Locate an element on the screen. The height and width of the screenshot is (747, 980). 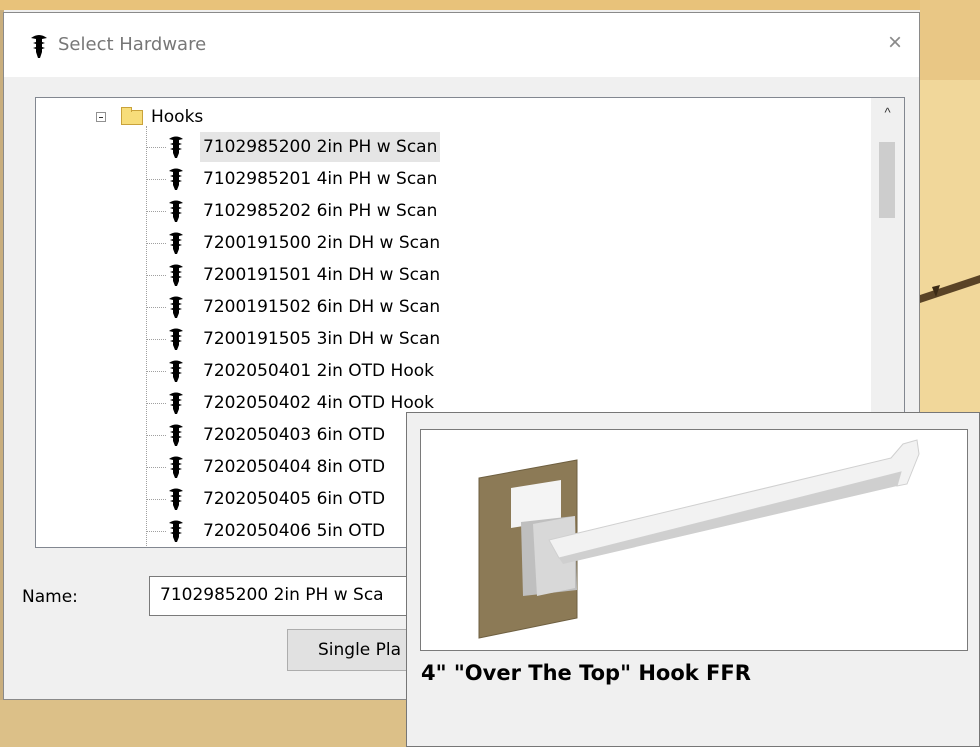
scroll-up-button: ^ is located at coordinates (887, 112).